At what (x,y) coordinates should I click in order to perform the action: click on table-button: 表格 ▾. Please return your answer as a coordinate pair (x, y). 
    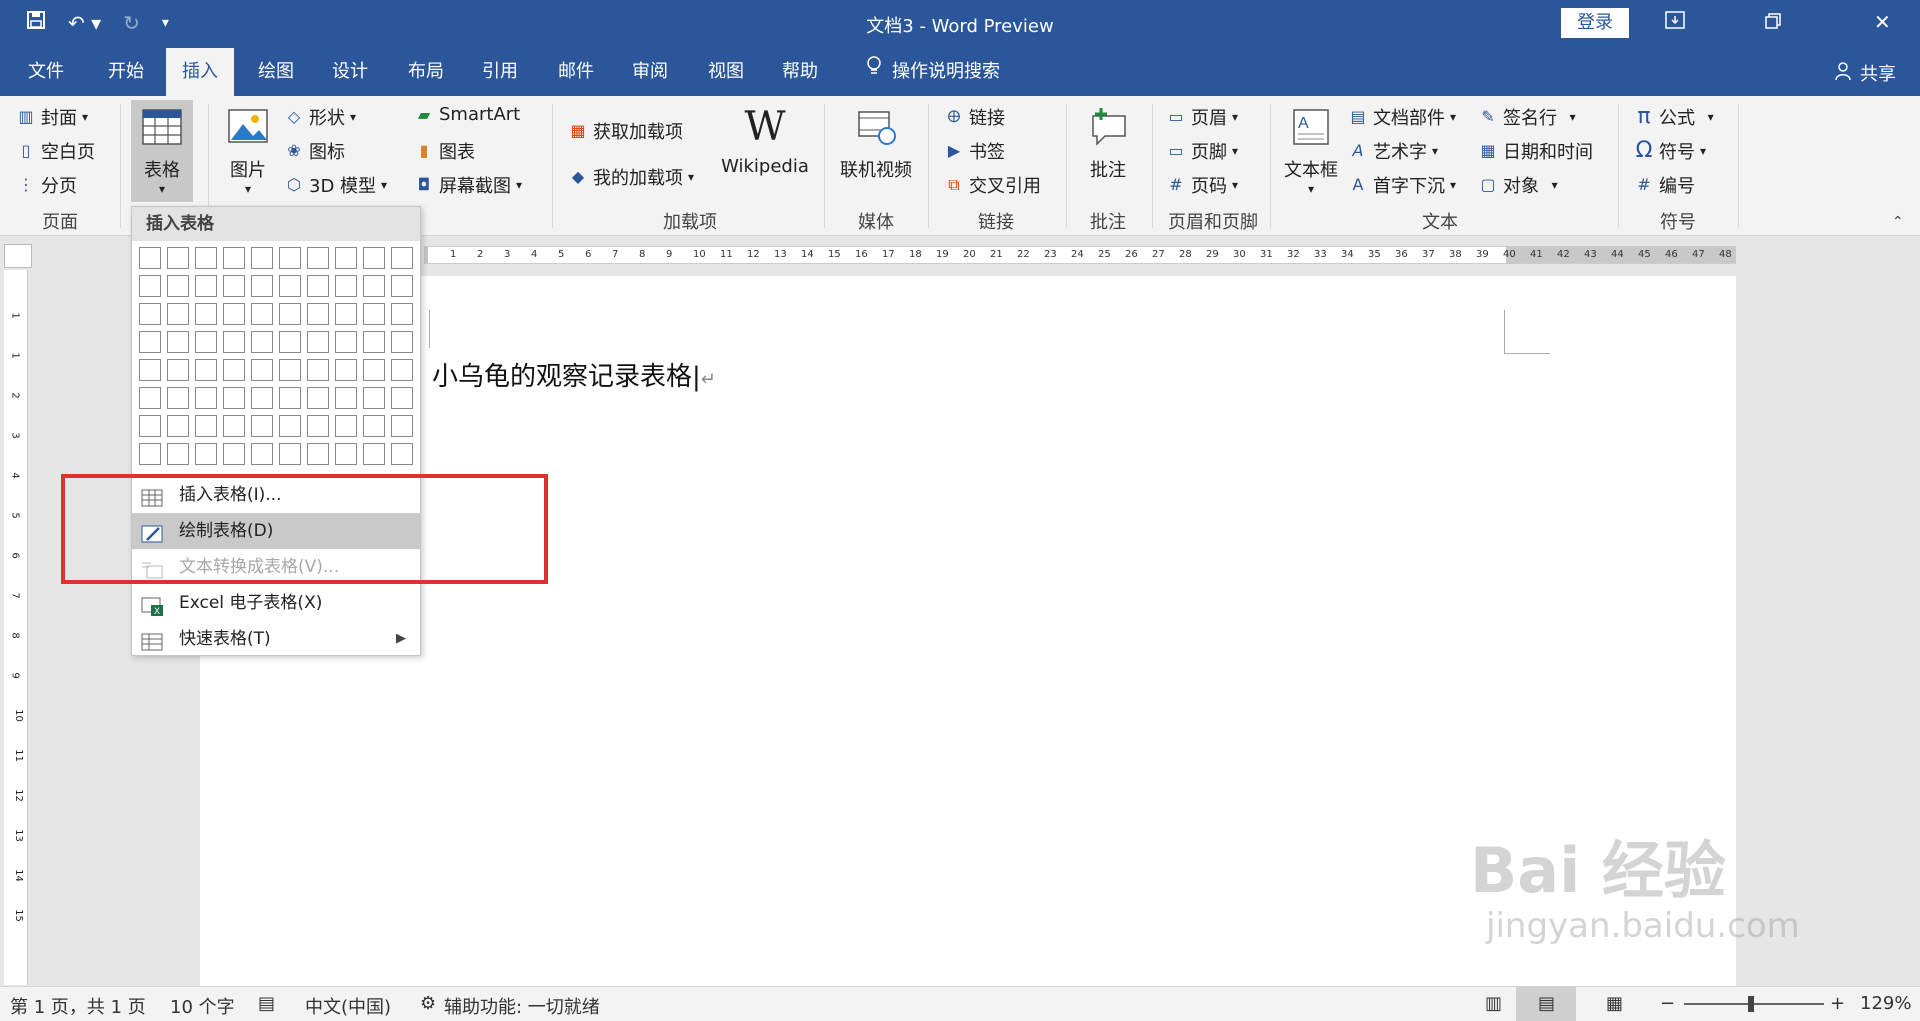
    Looking at the image, I should click on (162, 151).